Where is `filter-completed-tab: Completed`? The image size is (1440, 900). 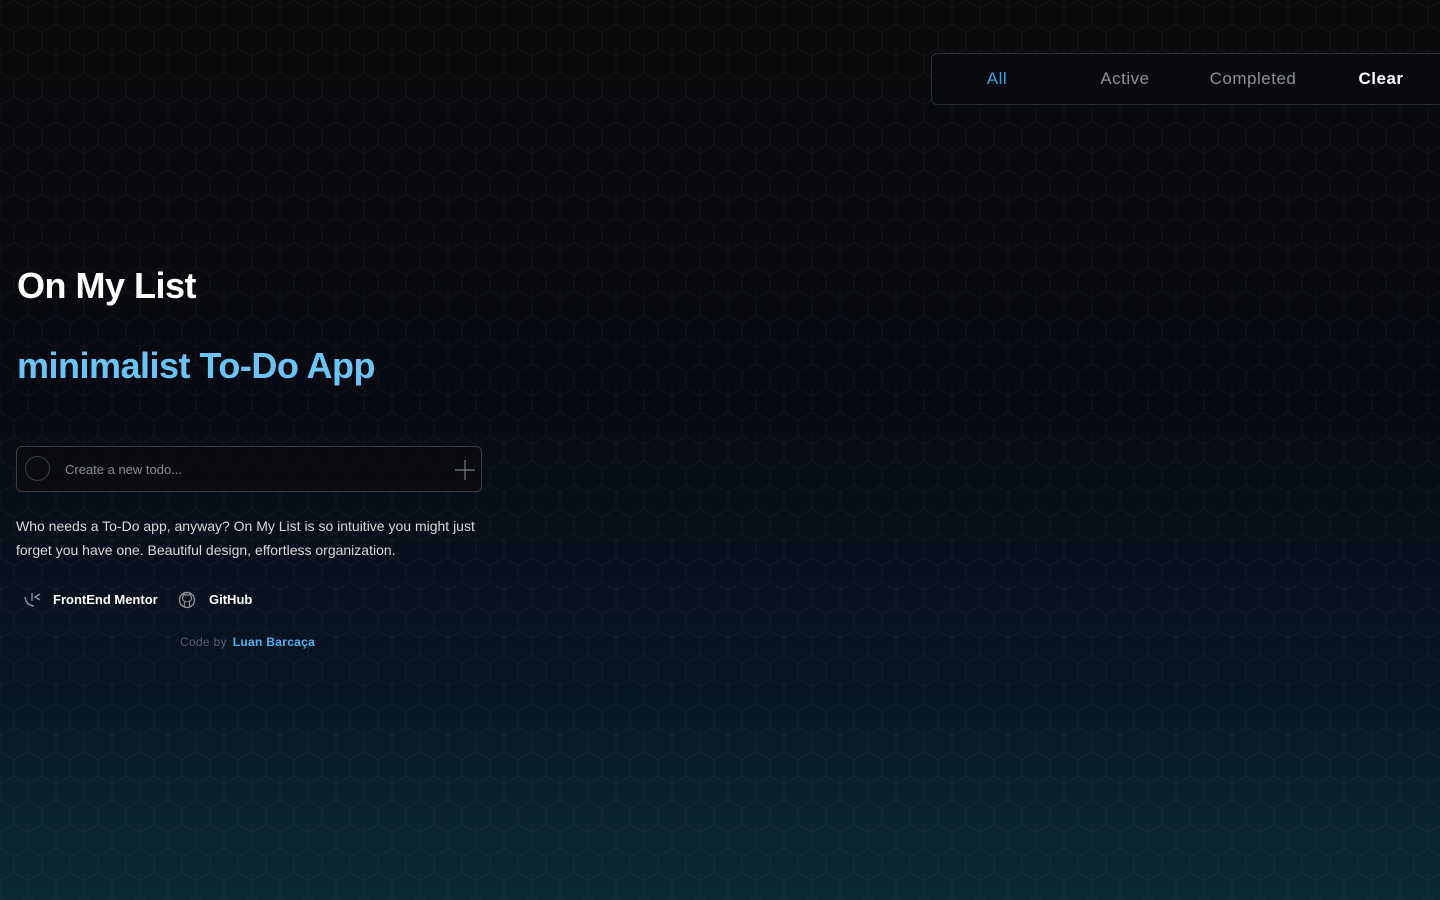
filter-completed-tab: Completed is located at coordinates (1253, 79).